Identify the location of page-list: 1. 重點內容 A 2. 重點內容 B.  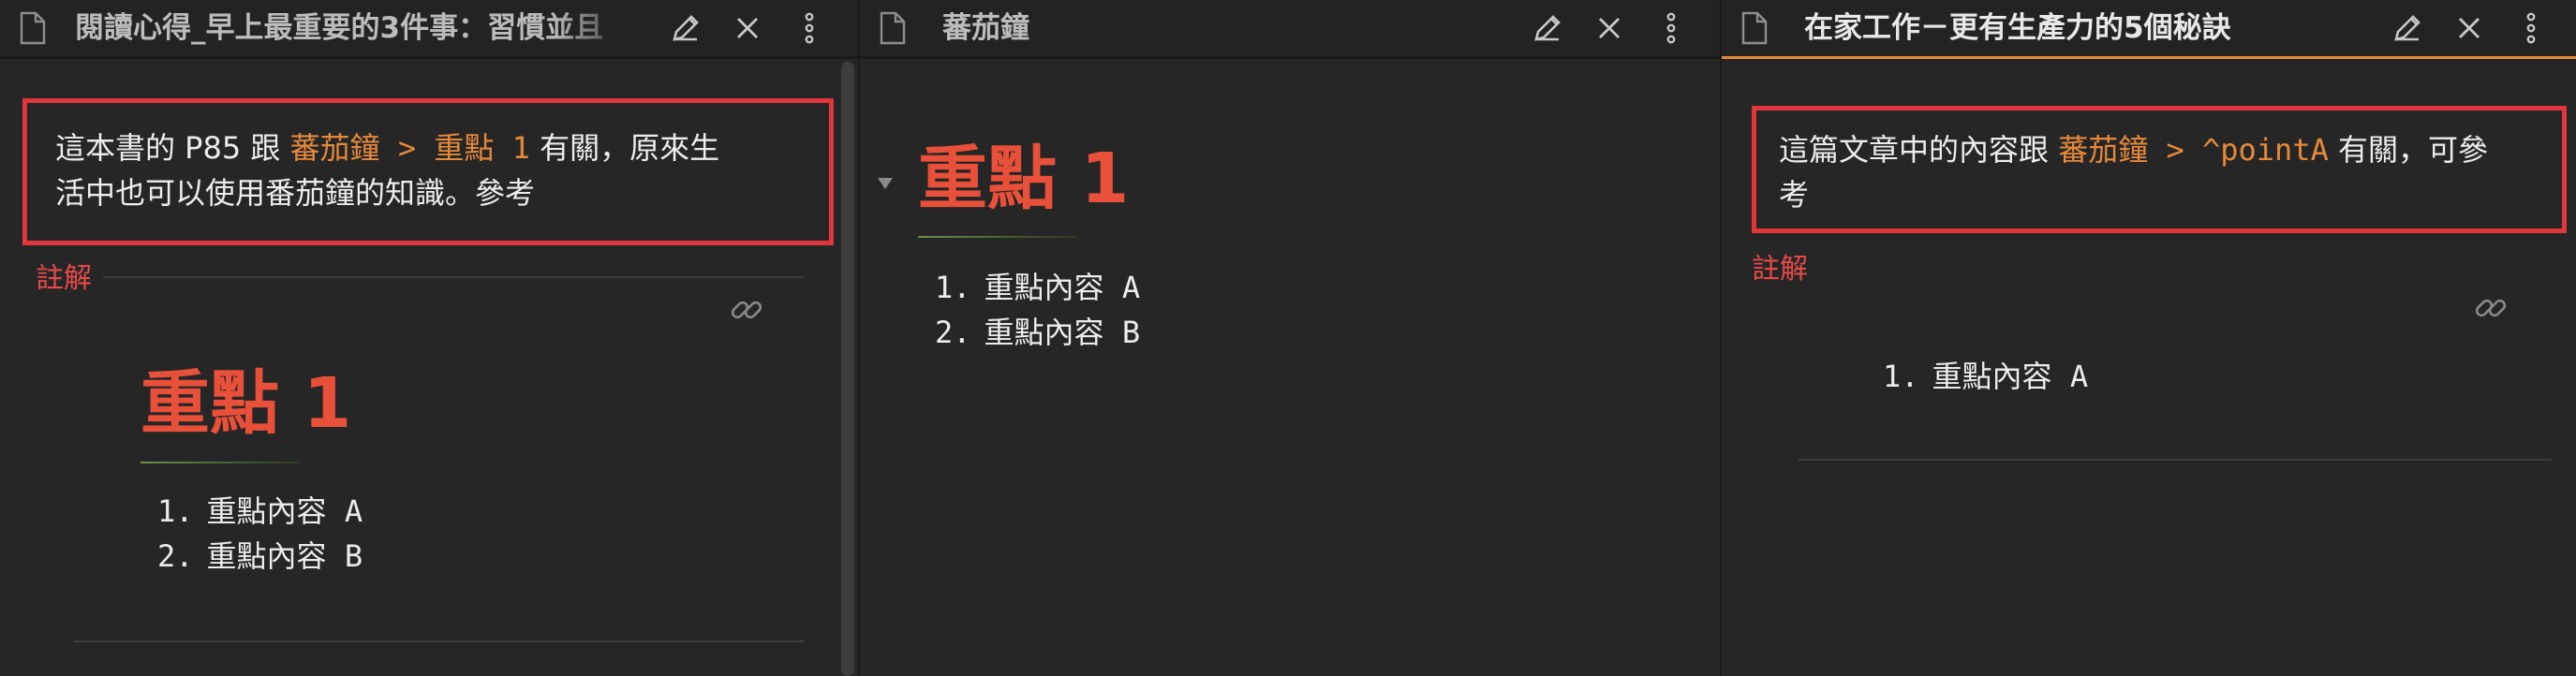
(1037, 310).